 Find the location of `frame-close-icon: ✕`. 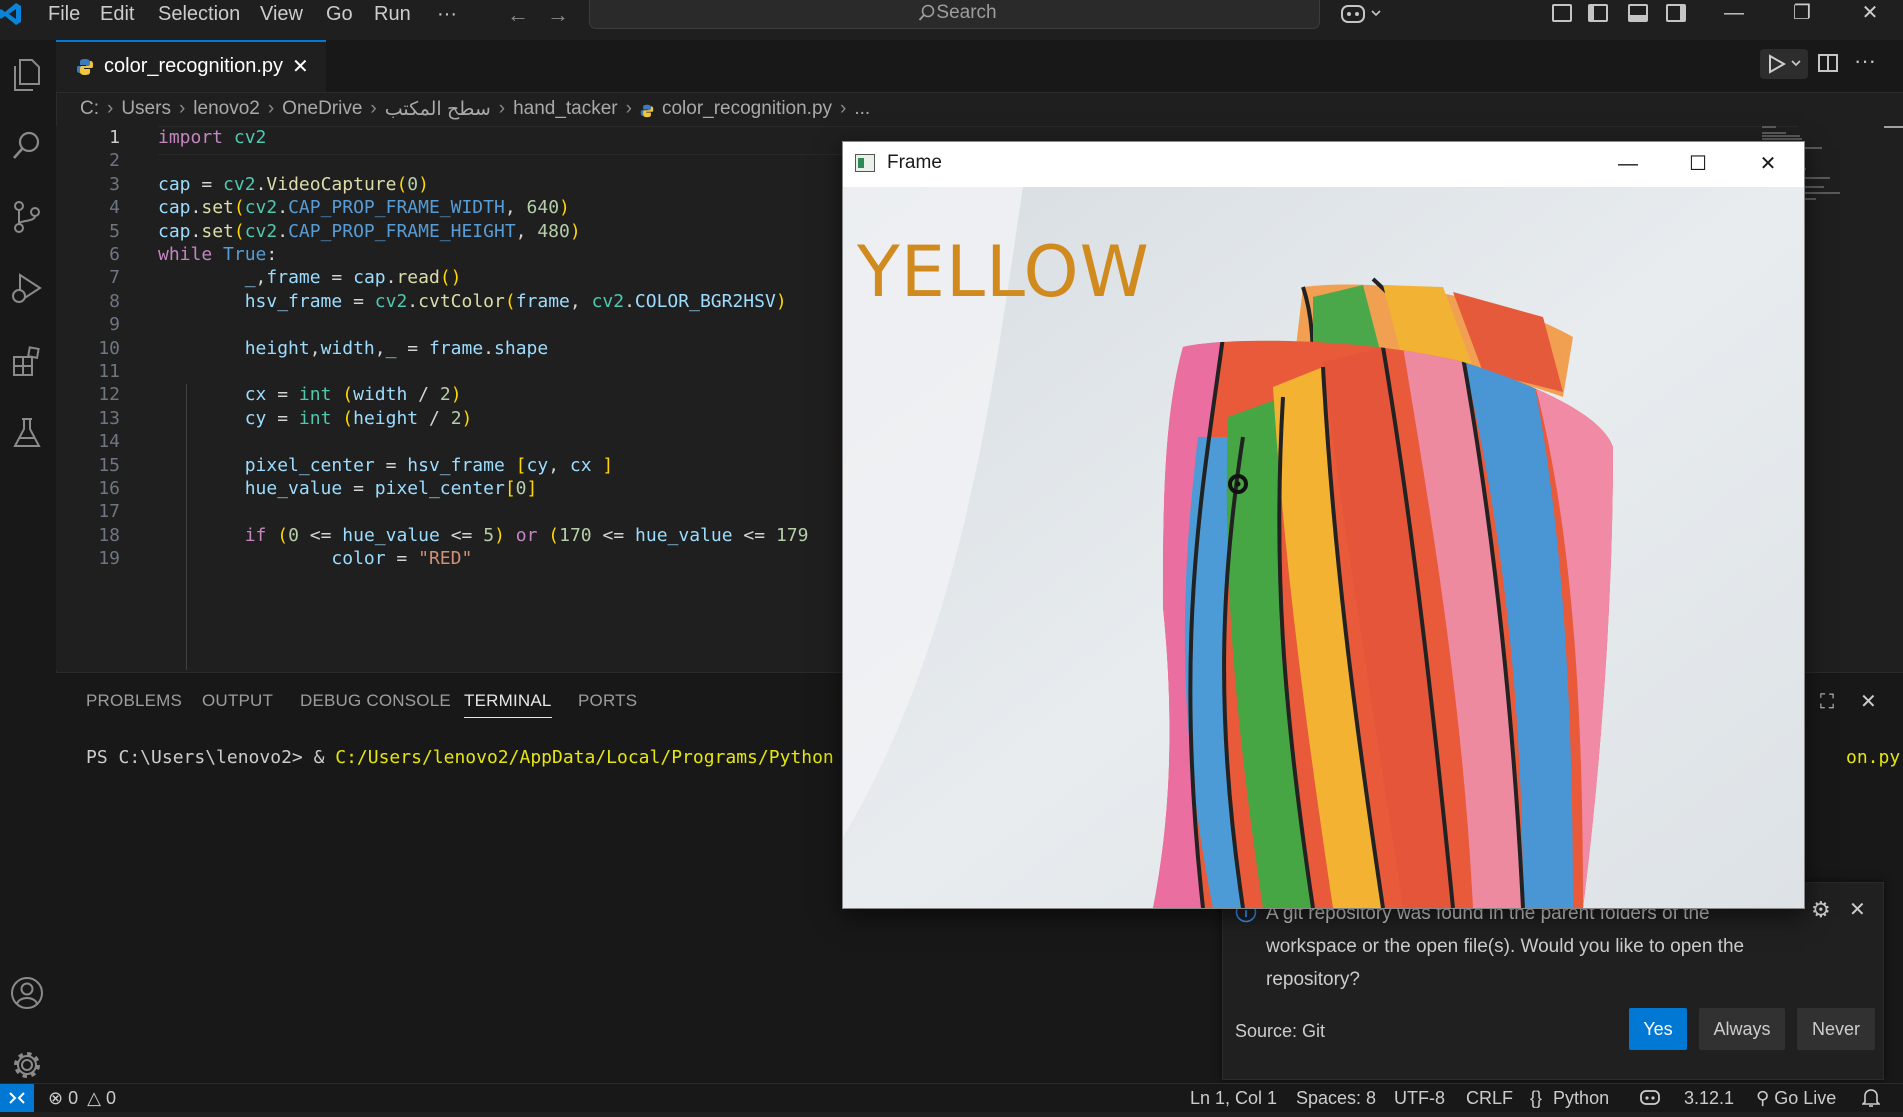

frame-close-icon: ✕ is located at coordinates (1768, 164).